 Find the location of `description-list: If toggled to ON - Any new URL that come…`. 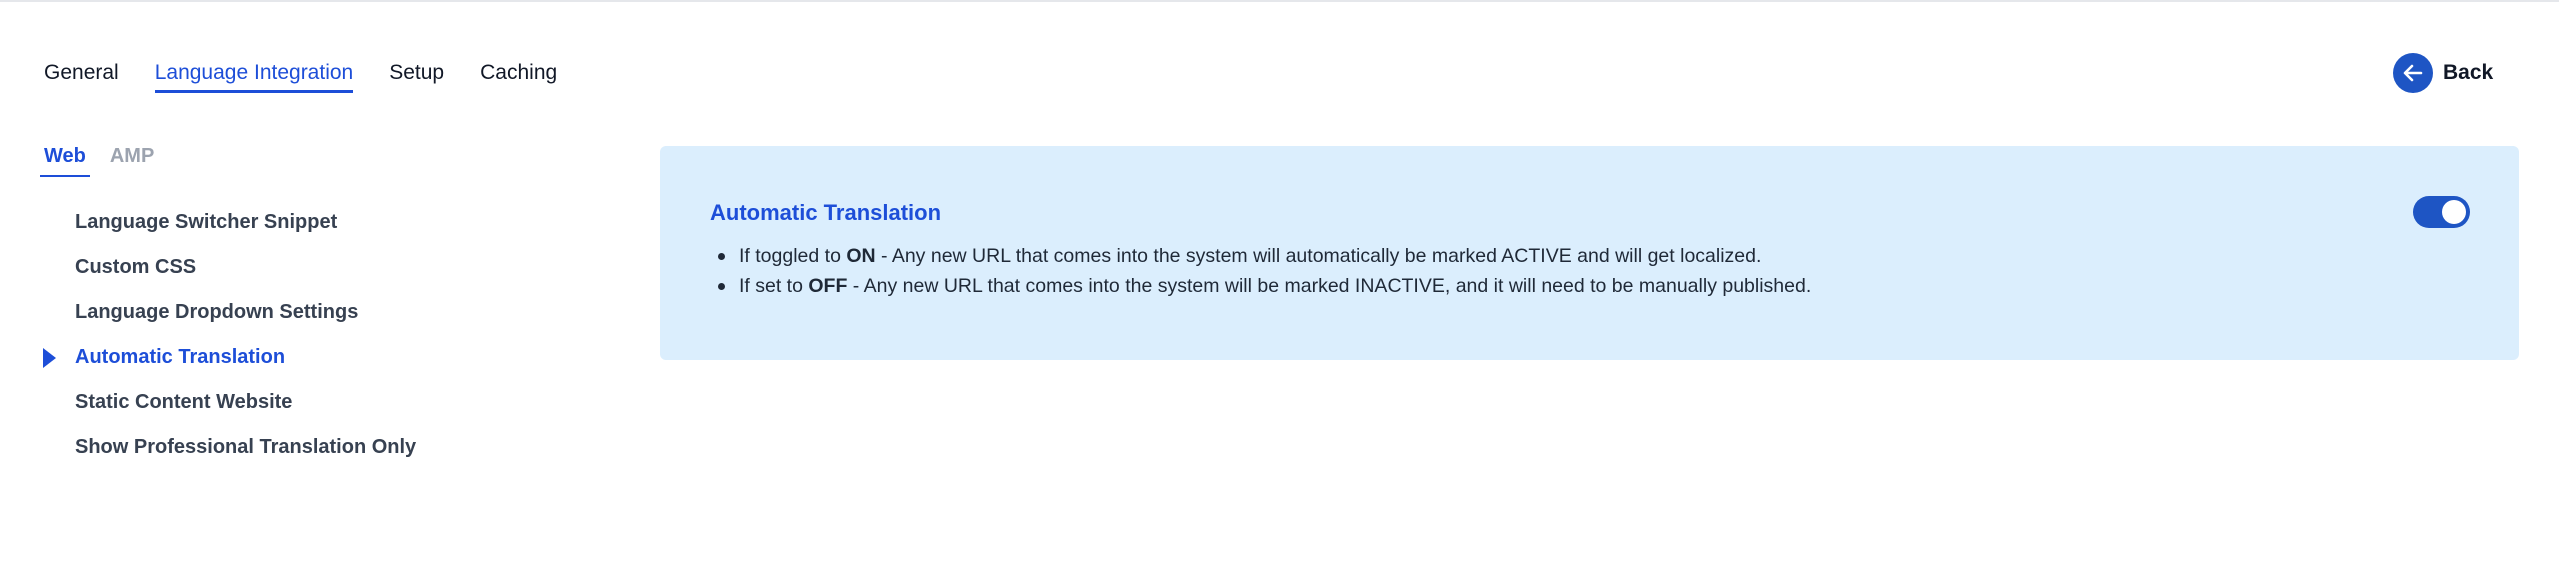

description-list: If toggled to ON - Any new URL that come… is located at coordinates (1260, 271).